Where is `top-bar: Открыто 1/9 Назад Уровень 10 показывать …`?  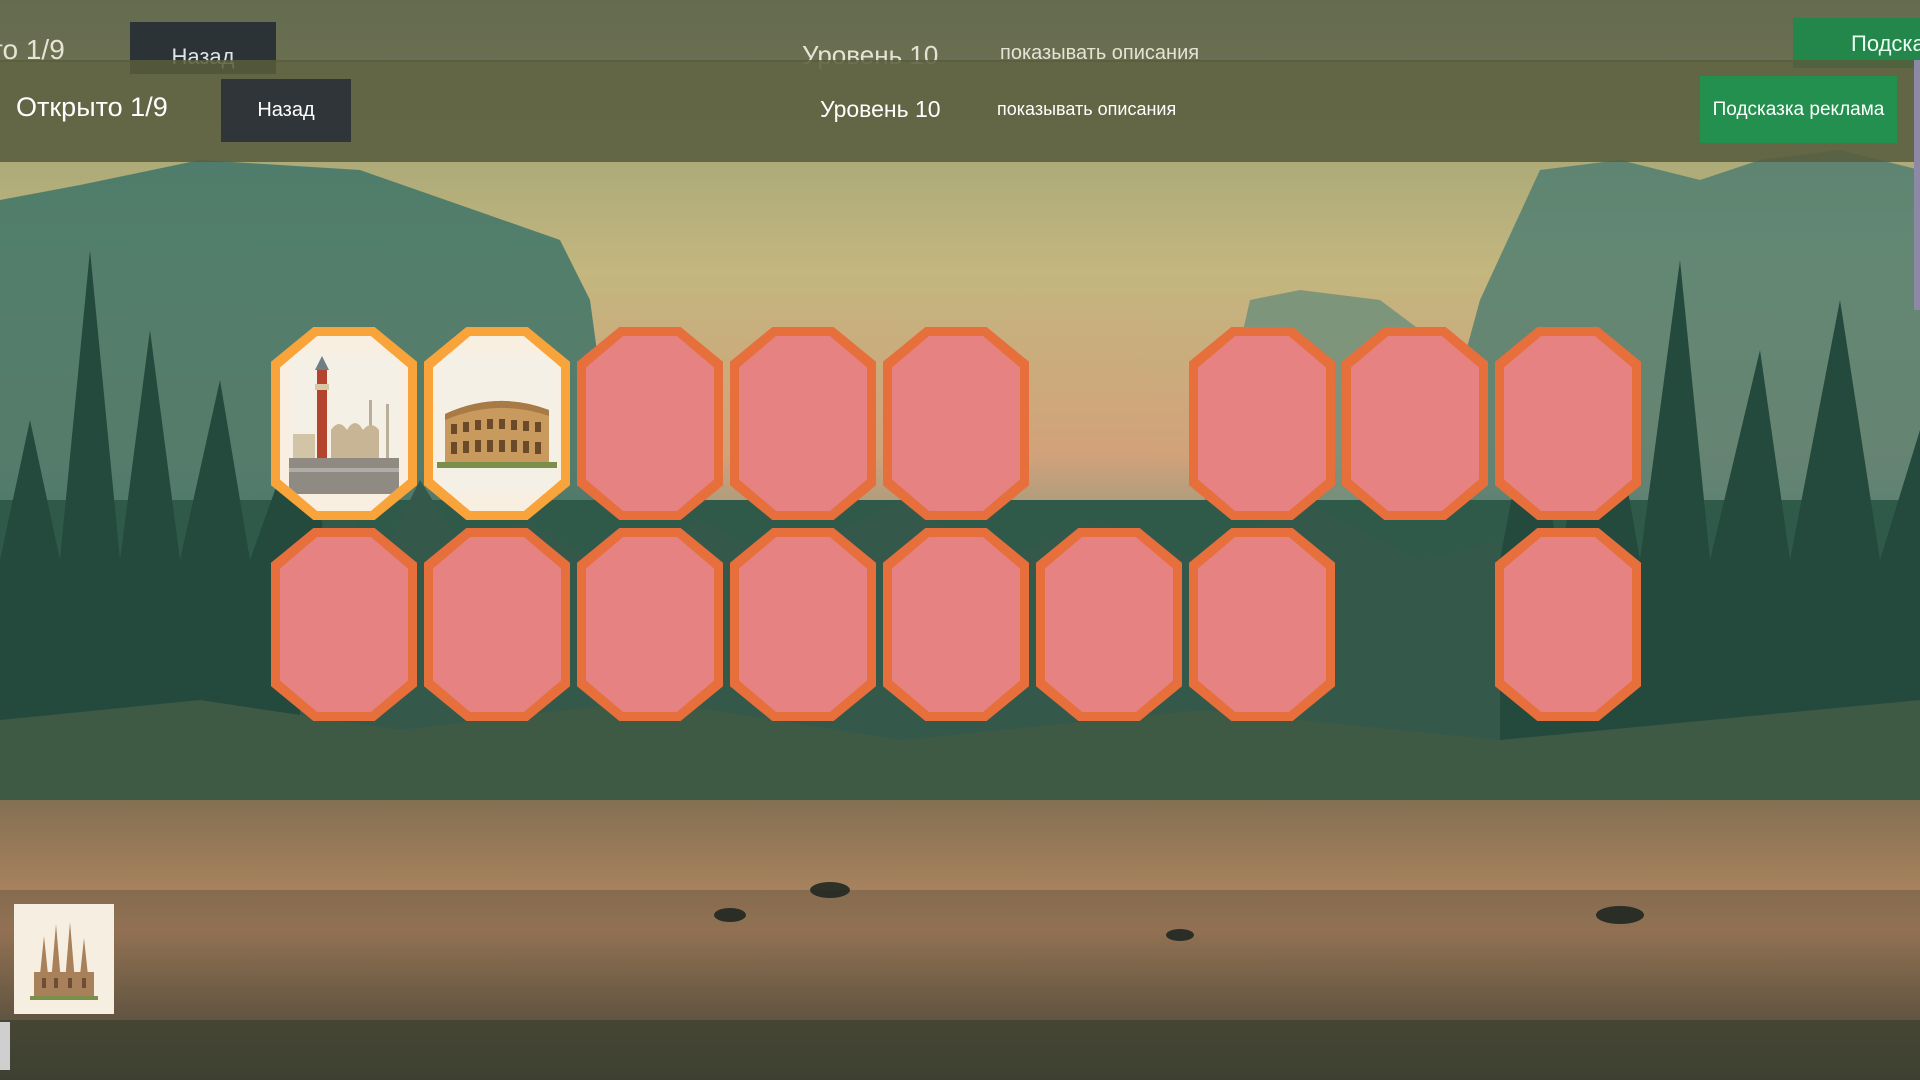 top-bar: Открыто 1/9 Назад Уровень 10 показывать … is located at coordinates (960, 111).